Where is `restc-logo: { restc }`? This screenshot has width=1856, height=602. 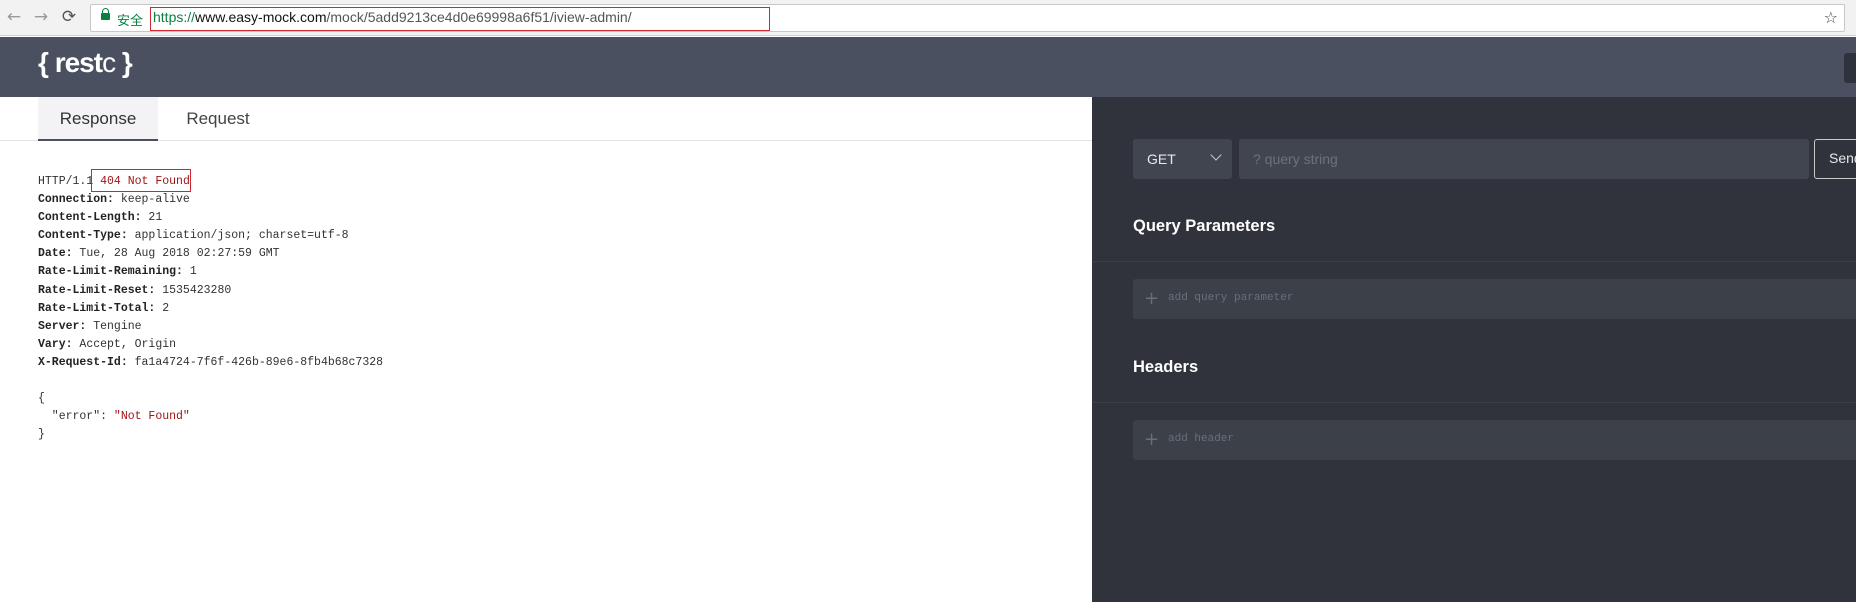
restc-logo: { restc } is located at coordinates (85, 63).